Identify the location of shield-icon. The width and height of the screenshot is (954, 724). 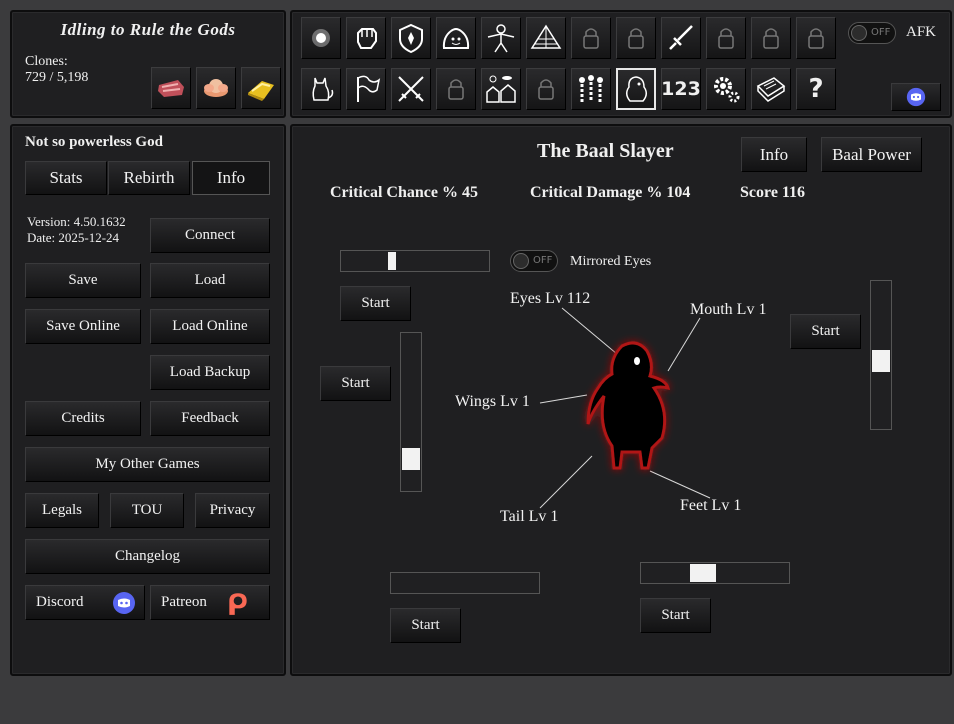
(411, 38).